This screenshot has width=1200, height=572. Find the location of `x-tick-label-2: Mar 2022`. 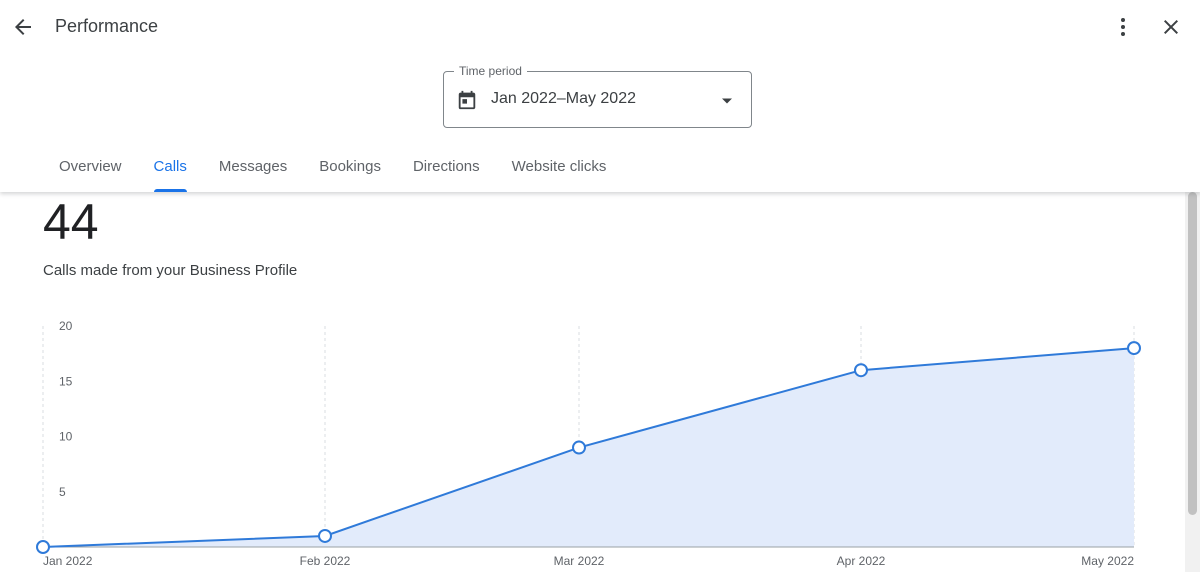

x-tick-label-2: Mar 2022 is located at coordinates (579, 561).